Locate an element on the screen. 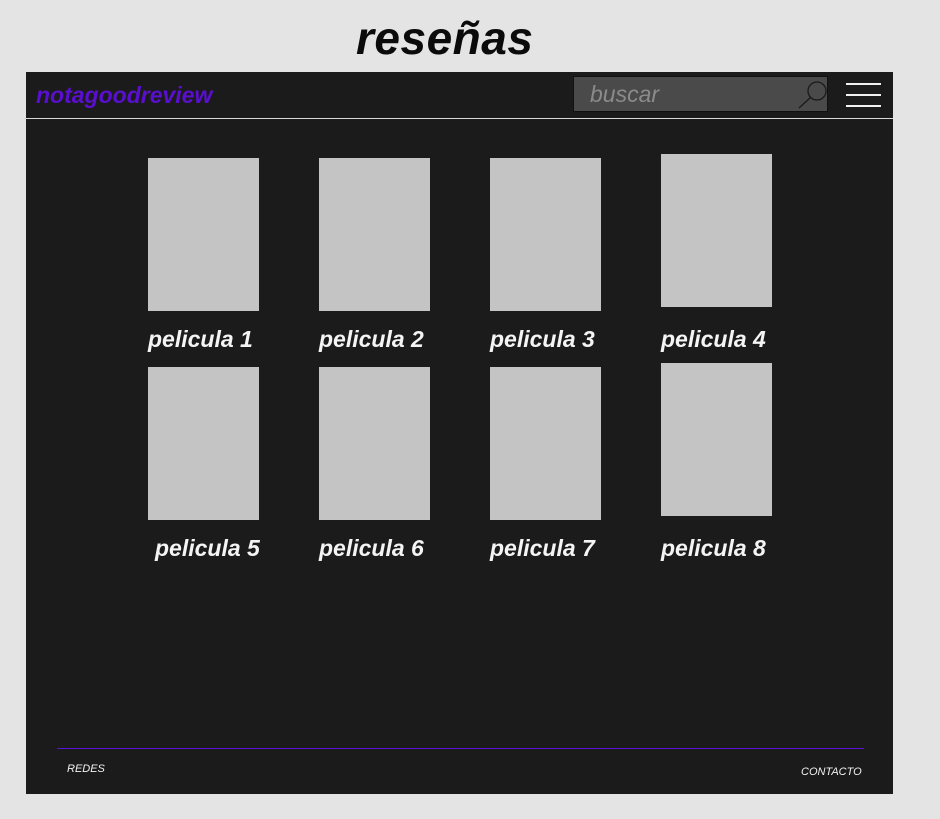 This screenshot has height=819, width=940. movie-card: pelicula 1 is located at coordinates (218, 258).